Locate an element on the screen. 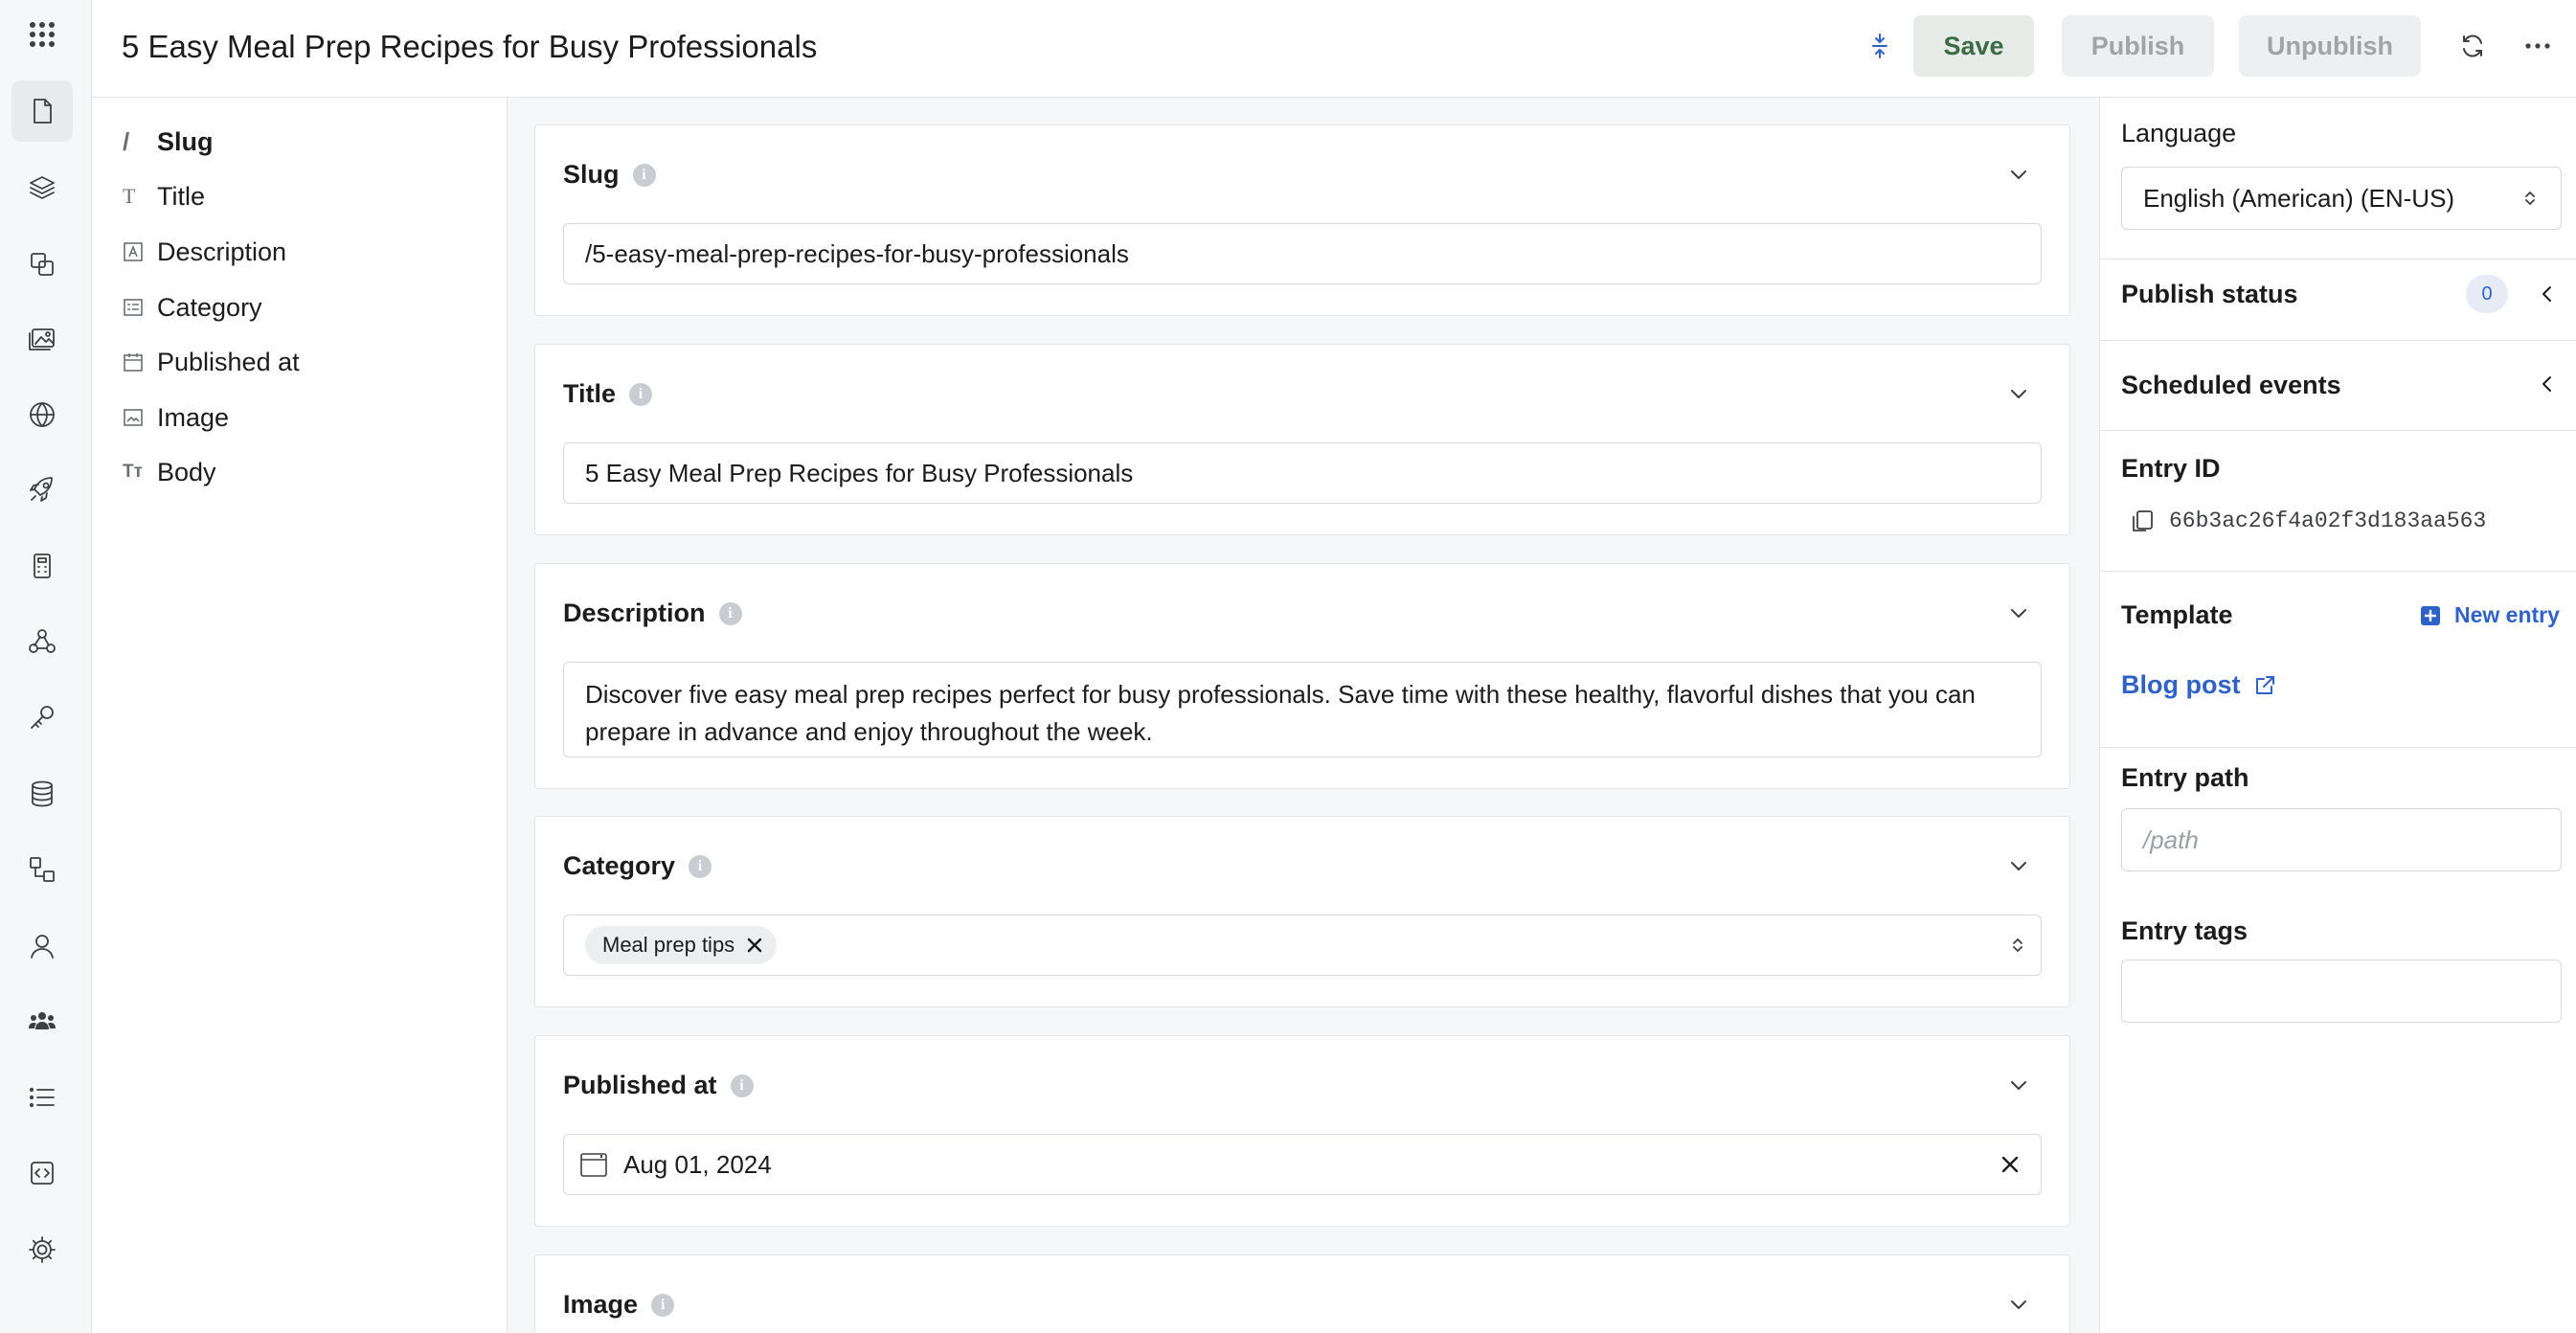 The width and height of the screenshot is (2576, 1333). key-icon is located at coordinates (42, 717).